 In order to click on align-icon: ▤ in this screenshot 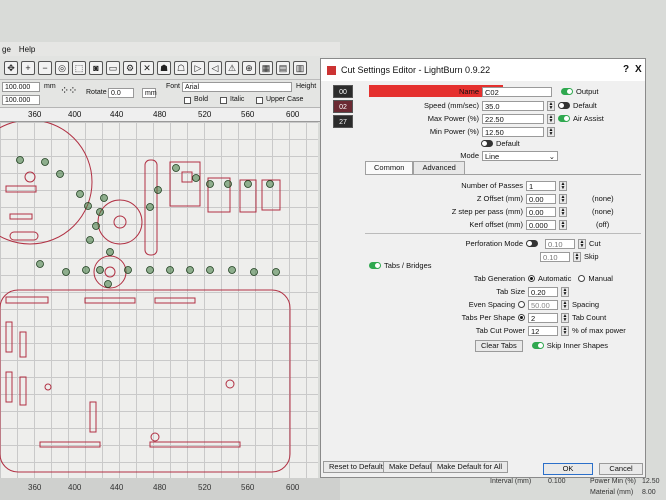, I will do `click(283, 67)`.